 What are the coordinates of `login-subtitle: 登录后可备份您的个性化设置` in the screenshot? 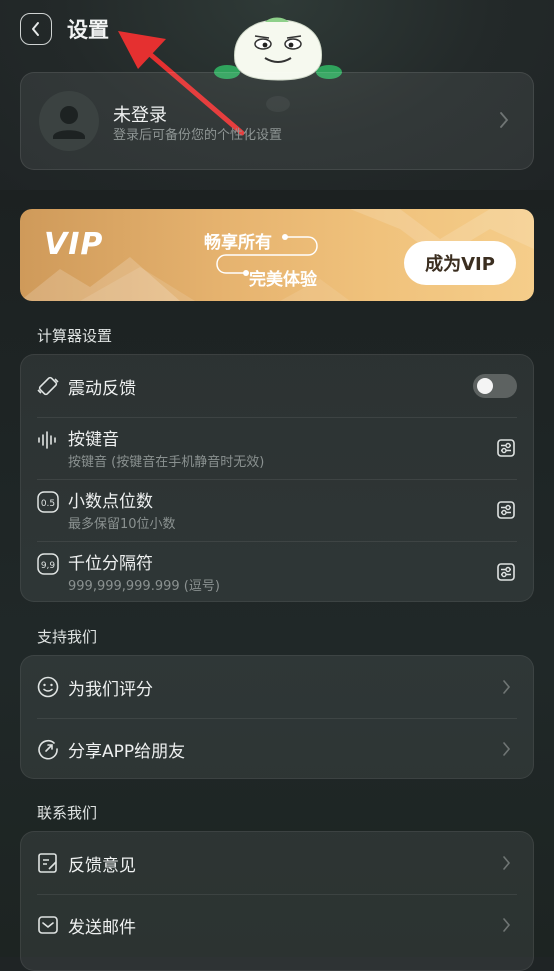 It's located at (198, 135).